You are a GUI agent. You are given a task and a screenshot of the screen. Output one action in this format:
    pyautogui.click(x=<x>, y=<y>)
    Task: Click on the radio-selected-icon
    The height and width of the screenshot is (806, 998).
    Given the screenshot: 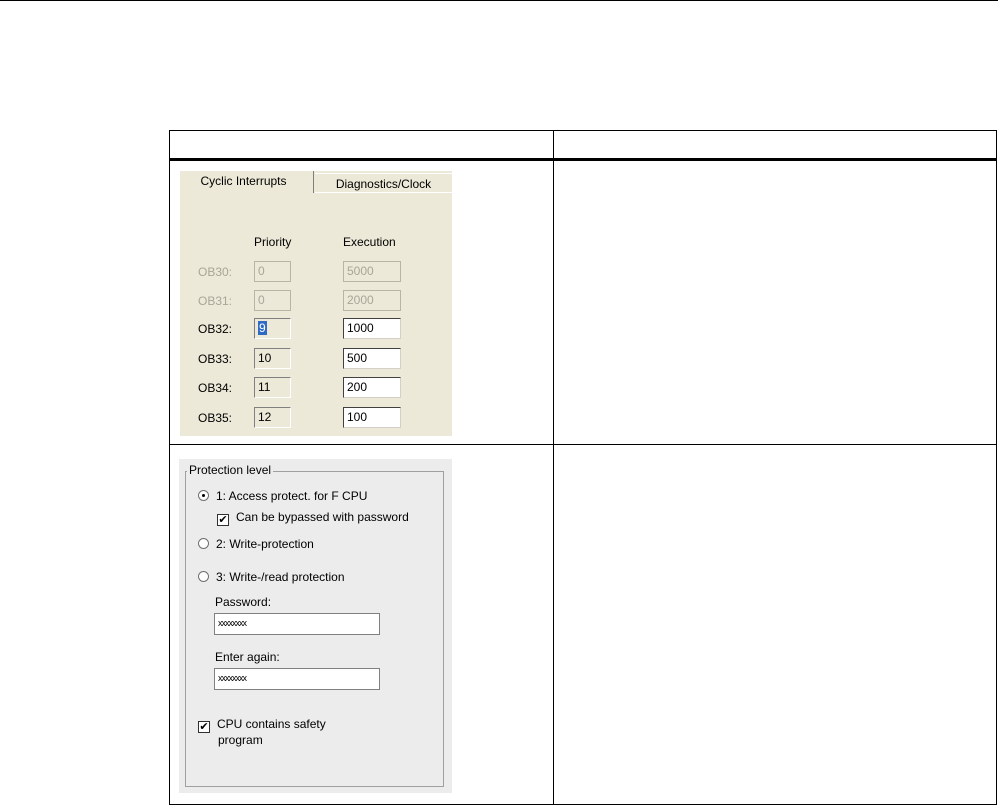 What is the action you would take?
    pyautogui.click(x=203, y=495)
    